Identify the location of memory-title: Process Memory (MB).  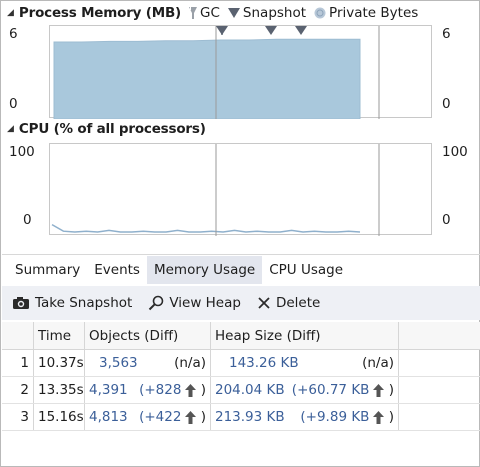
(100, 13).